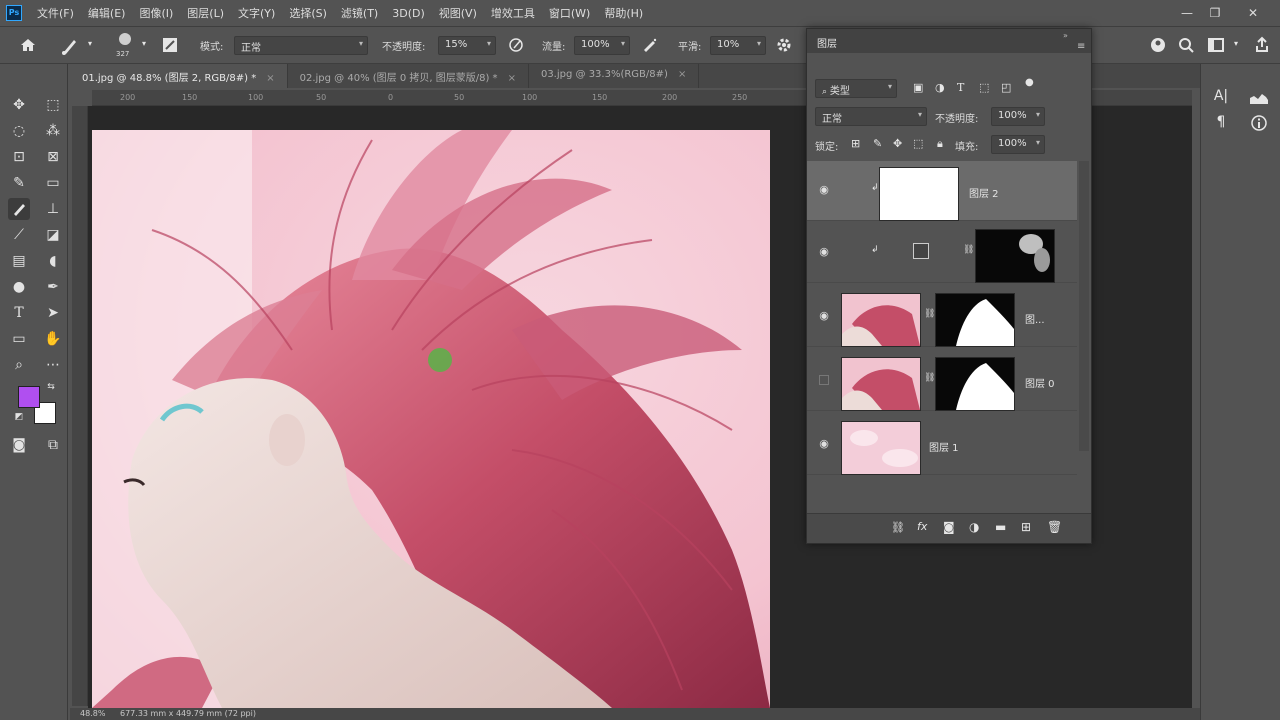 This screenshot has width=1280, height=720. Describe the element at coordinates (1018, 116) in the screenshot. I see `layer-opacity-field: 100% ▾` at that location.